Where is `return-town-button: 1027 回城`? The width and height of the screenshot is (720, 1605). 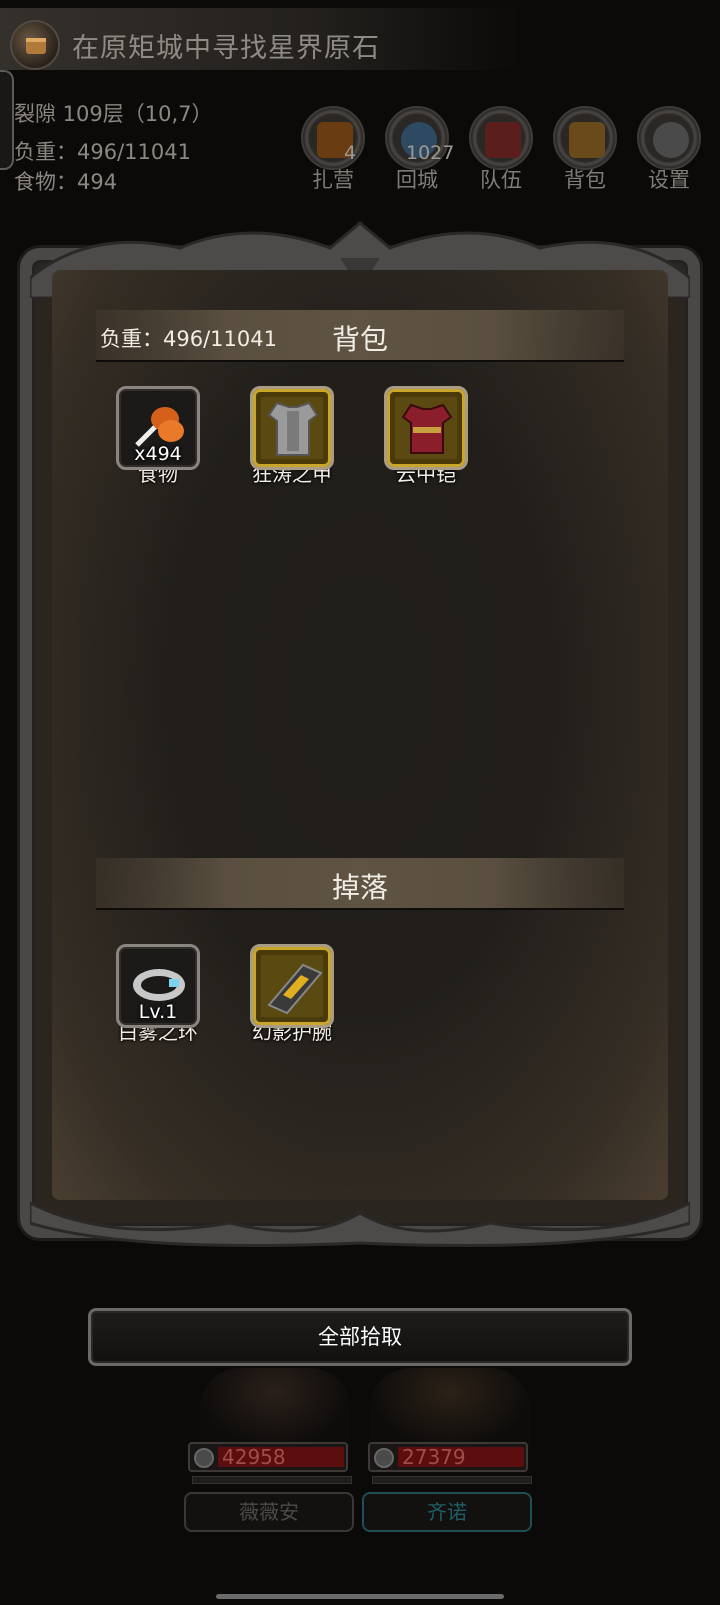 return-town-button: 1027 回城 is located at coordinates (419, 150).